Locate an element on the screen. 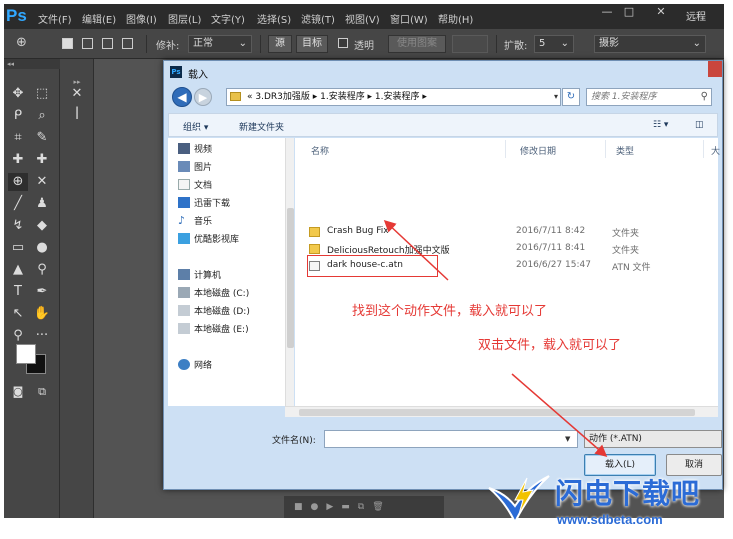 Image resolution: width=733 pixels, height=539 pixels. close-button: ✕ is located at coordinates (661, 12).